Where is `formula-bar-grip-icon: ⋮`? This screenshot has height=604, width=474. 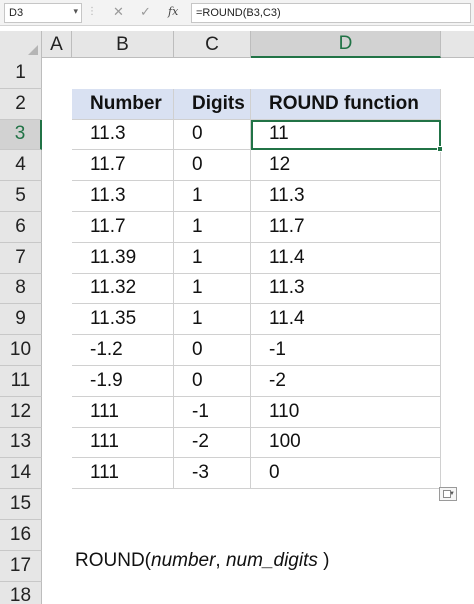 formula-bar-grip-icon: ⋮ is located at coordinates (92, 11).